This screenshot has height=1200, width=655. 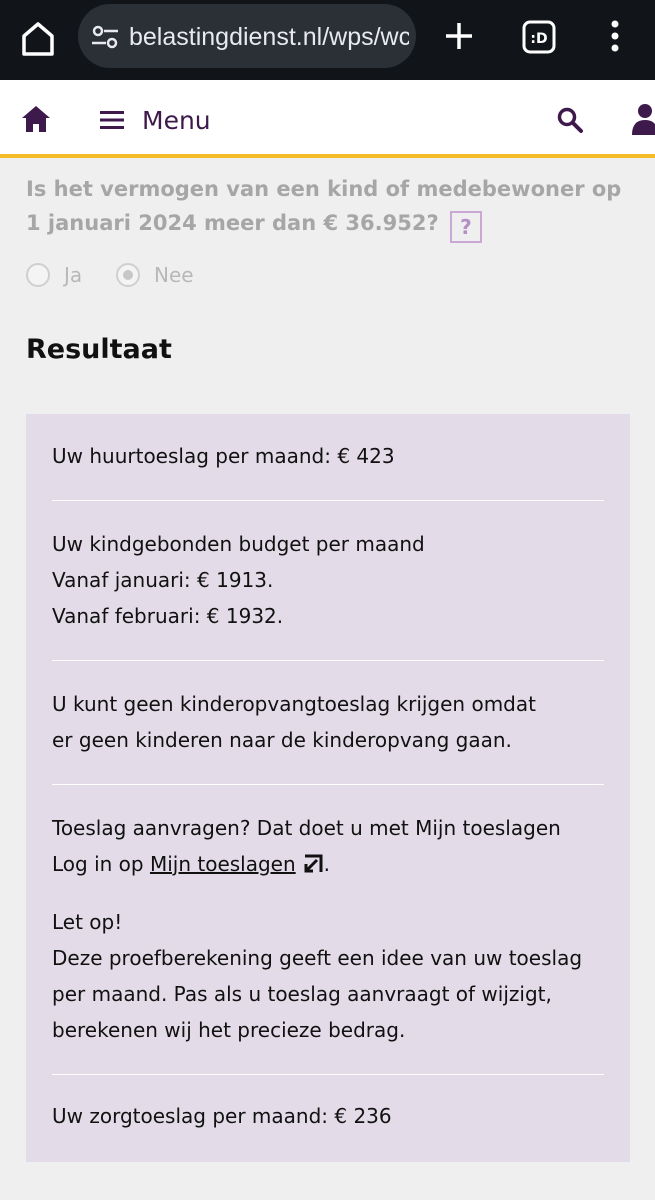 I want to click on new-tab-icon, so click(x=459, y=36).